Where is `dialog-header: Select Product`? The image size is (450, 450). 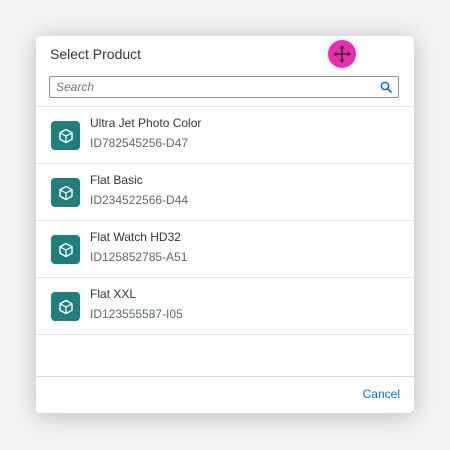 dialog-header: Select Product is located at coordinates (225, 54).